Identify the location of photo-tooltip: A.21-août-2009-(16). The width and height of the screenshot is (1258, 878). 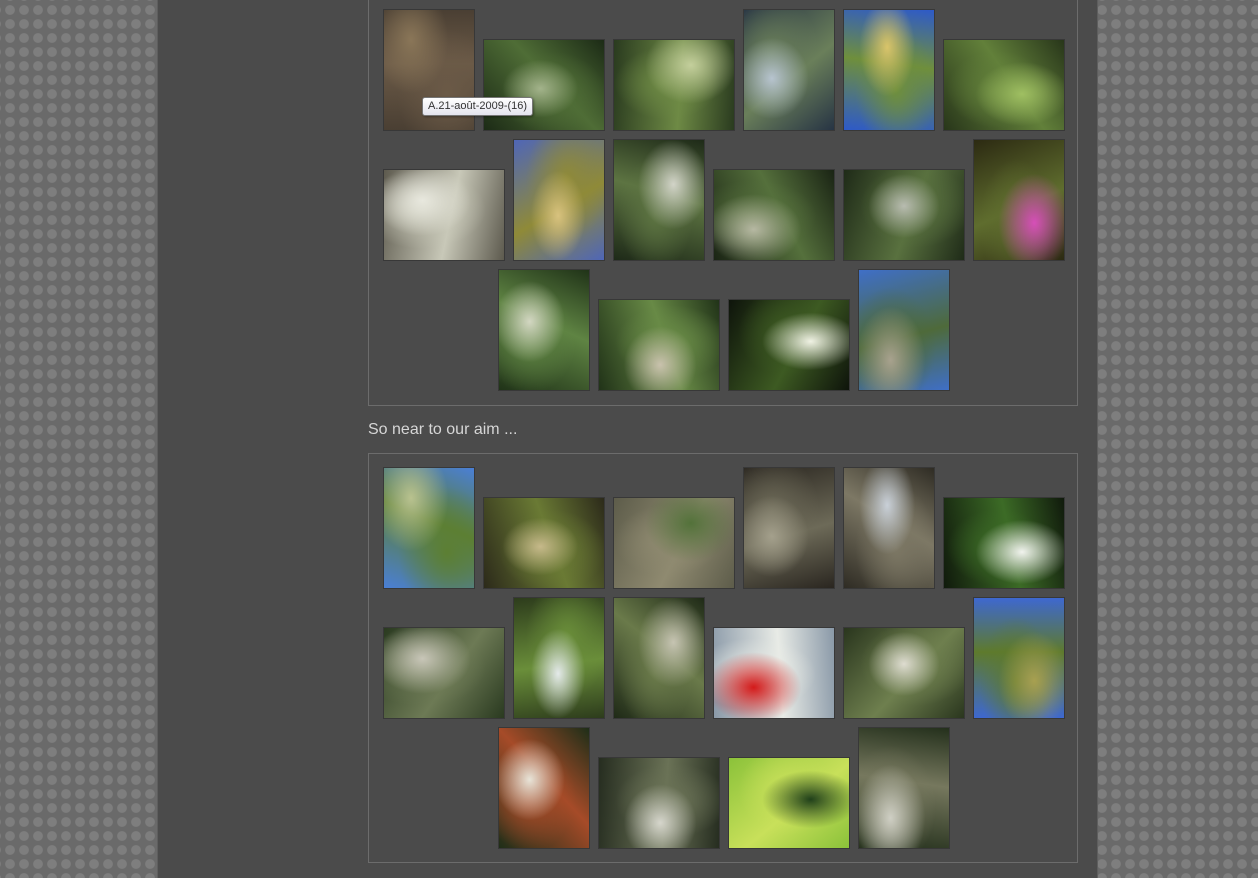
(478, 106).